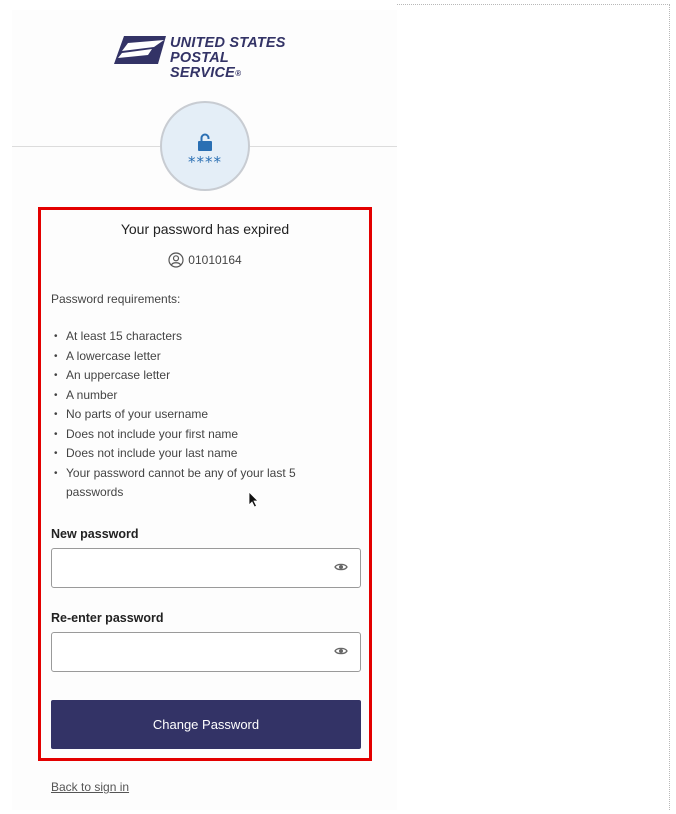 The width and height of the screenshot is (676, 814). I want to click on user-circle-icon, so click(176, 260).